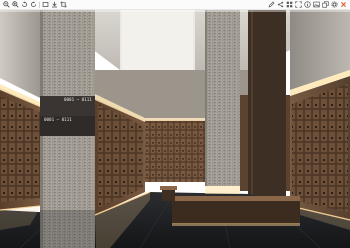 This screenshot has height=248, width=350. I want to click on left-wall-niches, so click(20, 149).